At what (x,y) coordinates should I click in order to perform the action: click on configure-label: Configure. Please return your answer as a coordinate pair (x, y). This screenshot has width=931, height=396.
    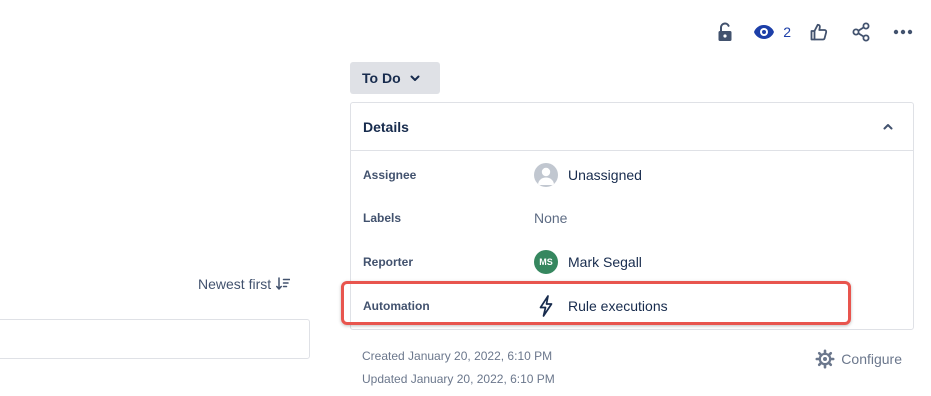
    Looking at the image, I should click on (871, 359).